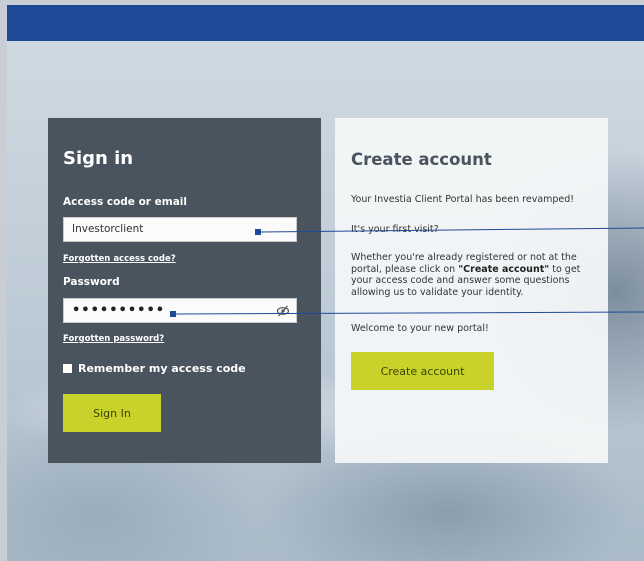  Describe the element at coordinates (119, 259) in the screenshot. I see `forgot-access-code-link: Forgotten access code?` at that location.